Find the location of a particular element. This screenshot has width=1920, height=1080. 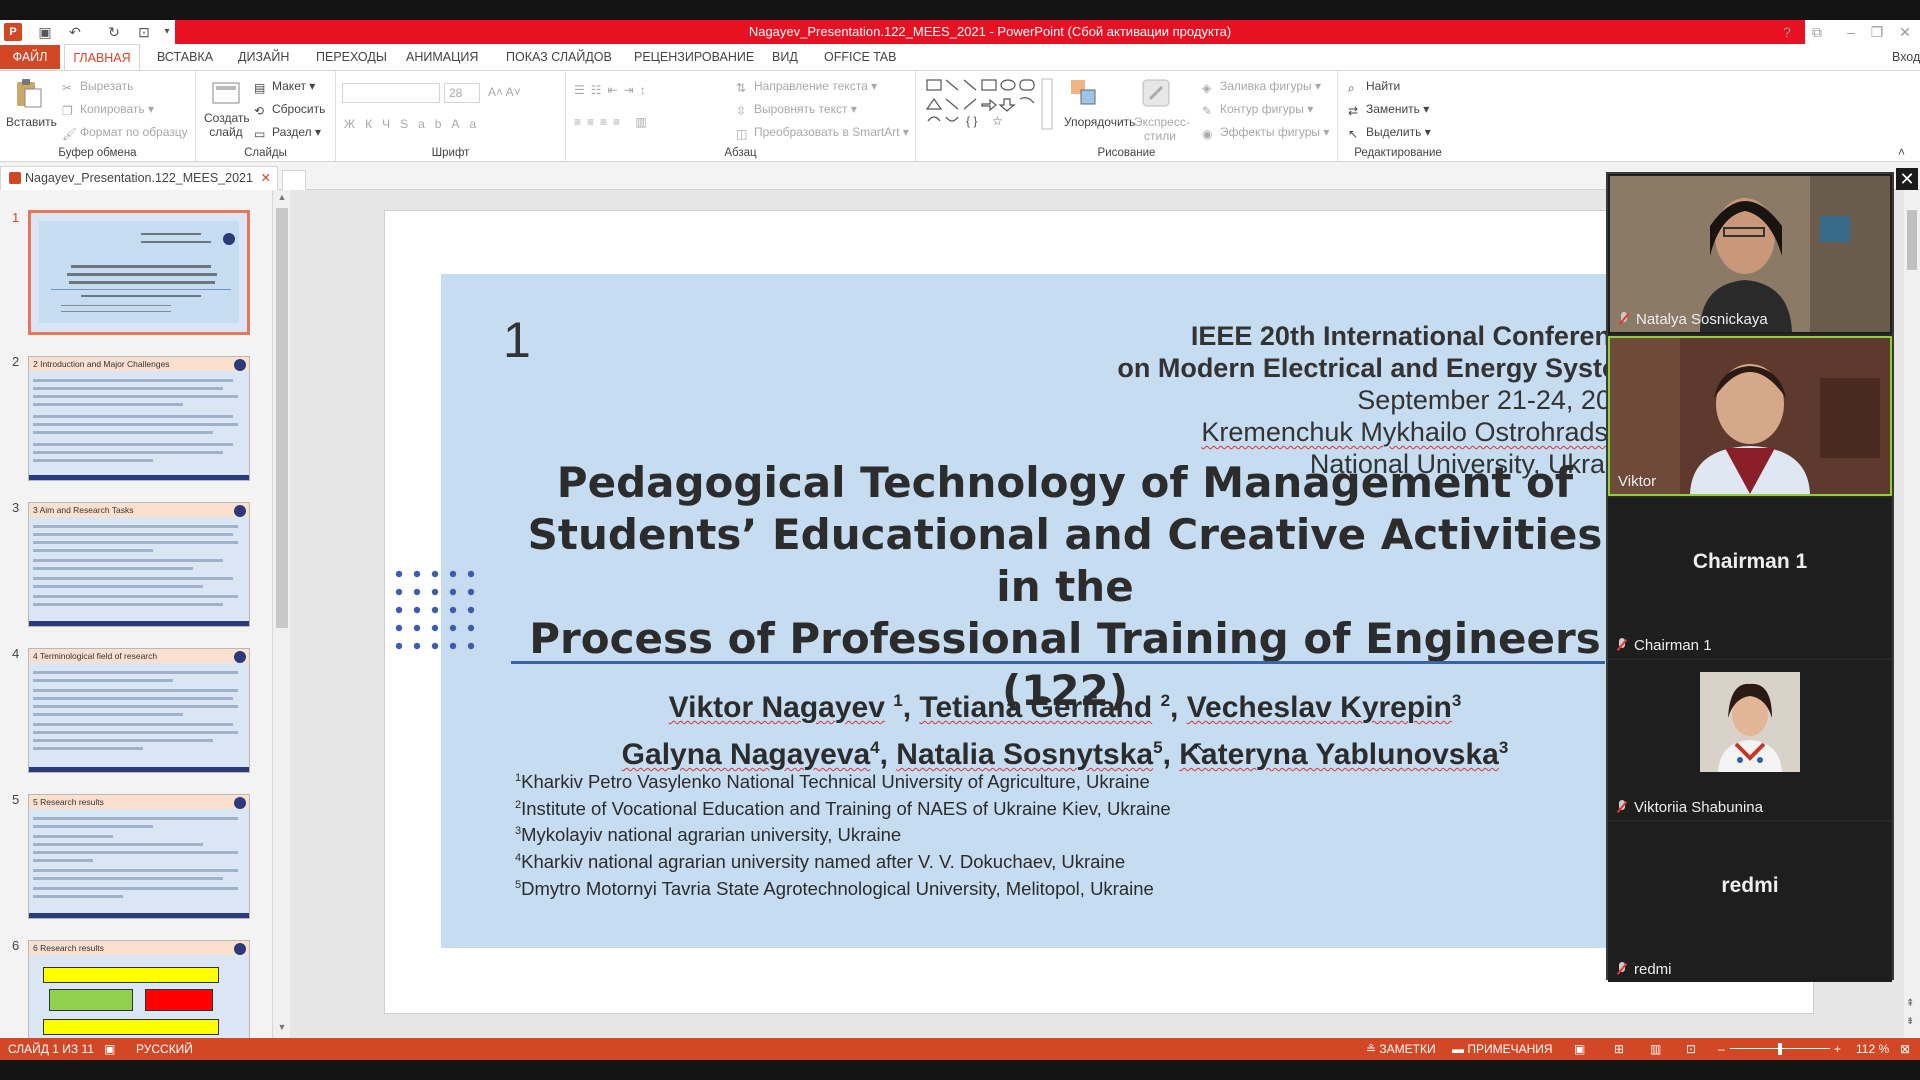

font-group: 28 A˄ A˅ ЖКЧSabAa Шрифт is located at coordinates (451, 116).